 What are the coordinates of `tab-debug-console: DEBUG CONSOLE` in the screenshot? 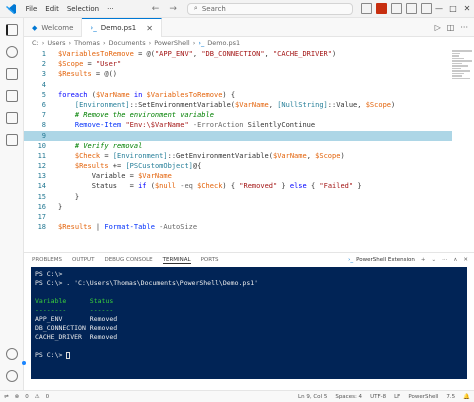 It's located at (128, 260).